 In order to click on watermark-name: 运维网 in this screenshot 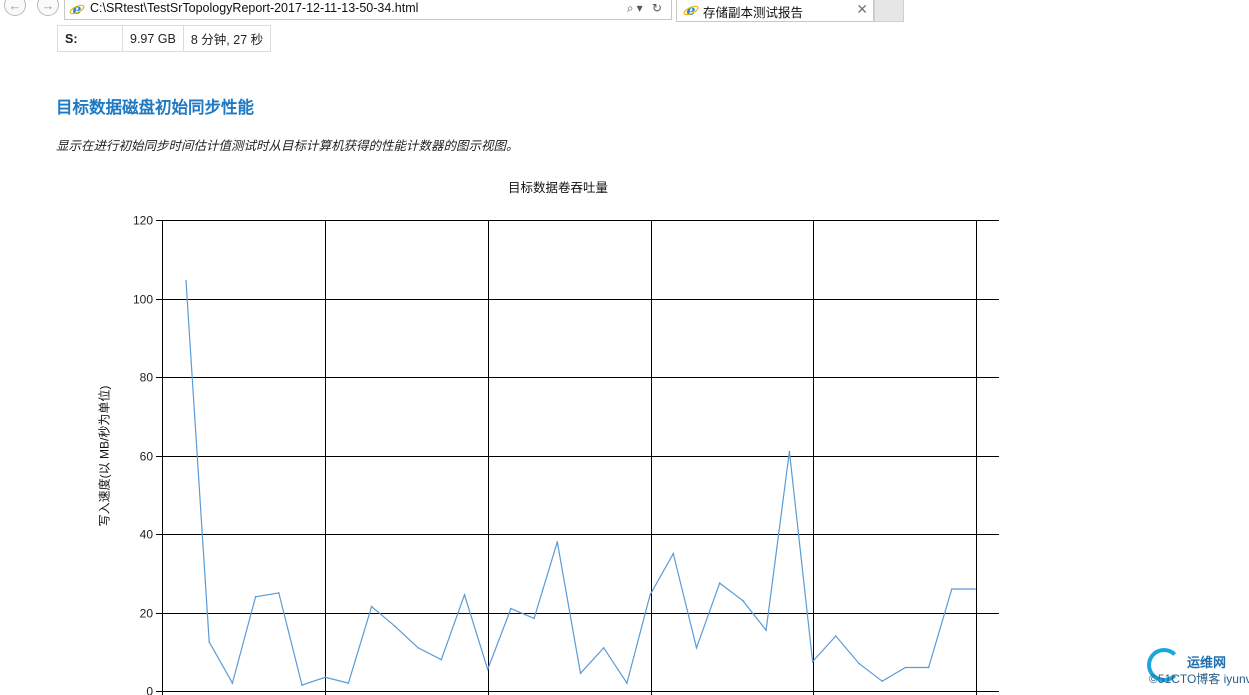, I will do `click(1207, 662)`.